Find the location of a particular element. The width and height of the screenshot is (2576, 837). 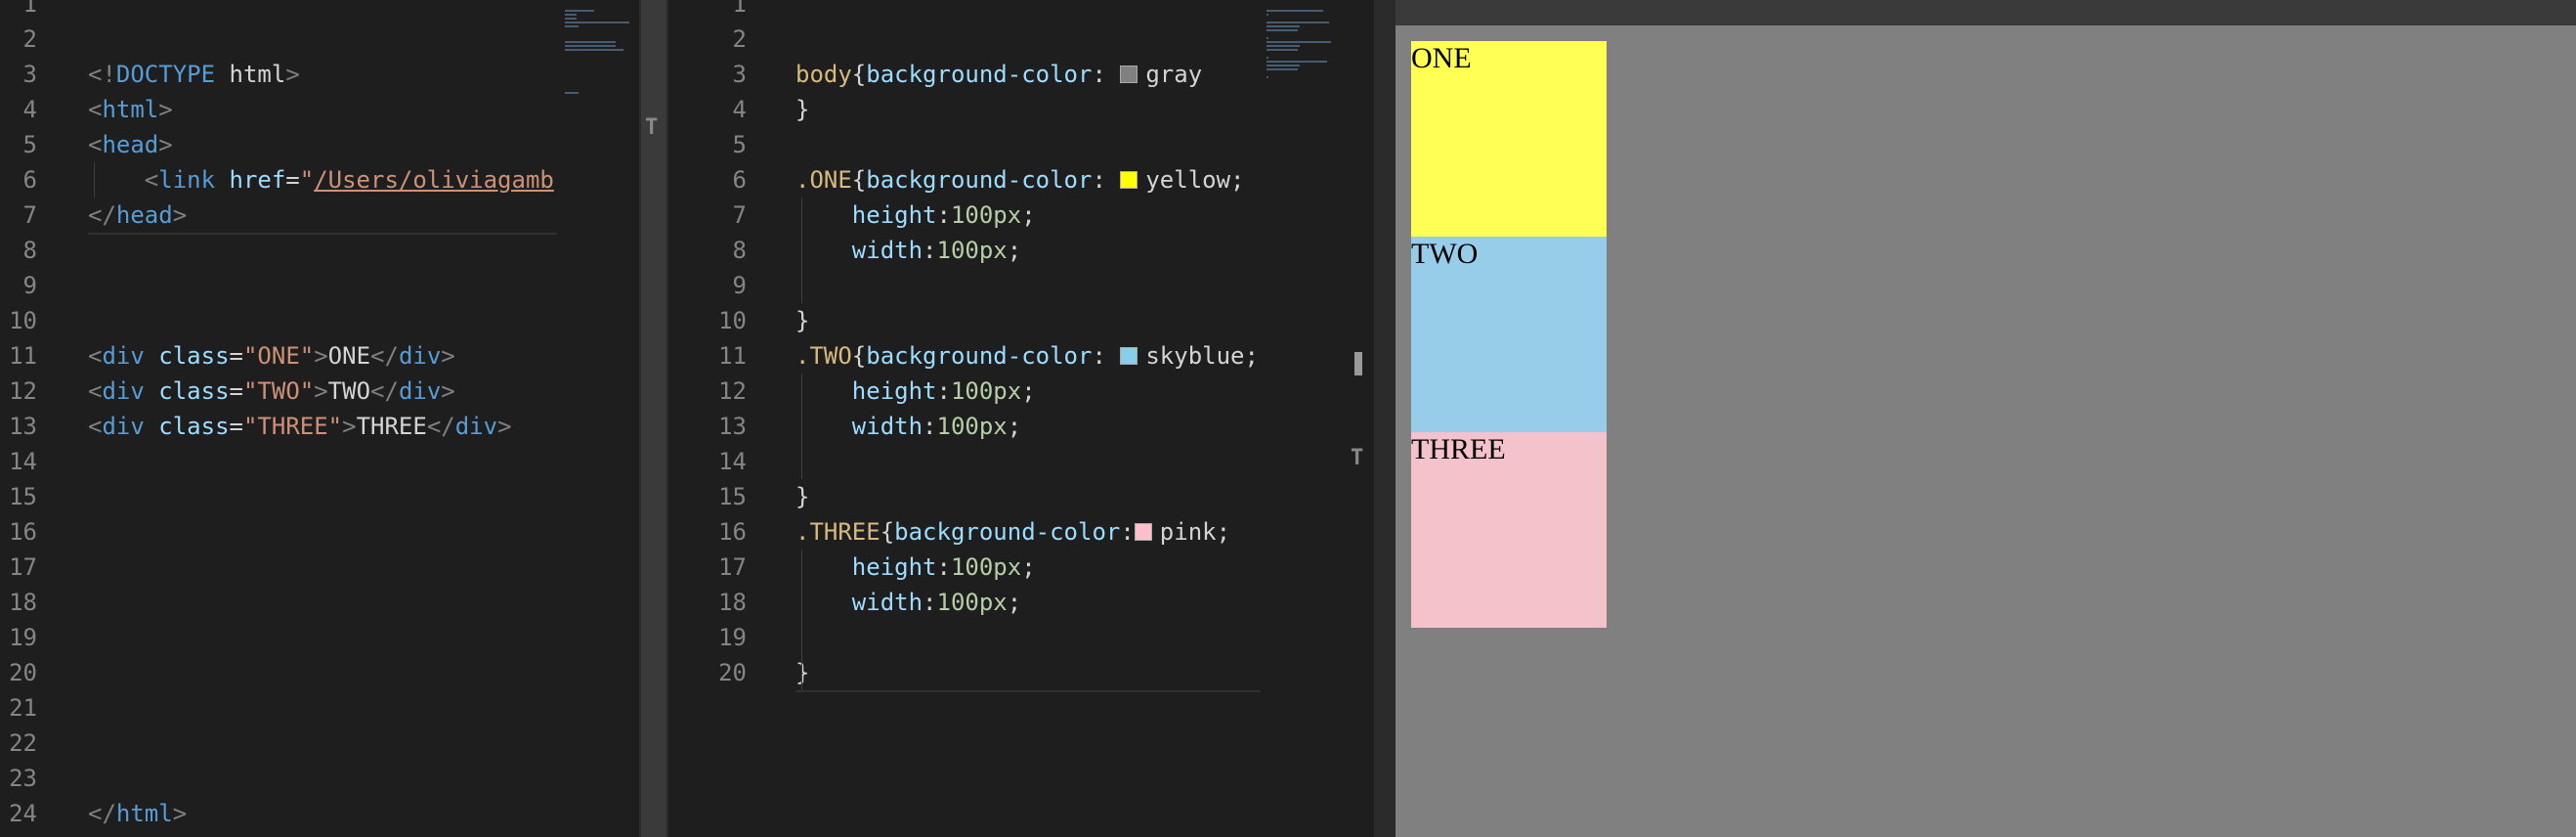

code-line: 15 is located at coordinates (279, 496).